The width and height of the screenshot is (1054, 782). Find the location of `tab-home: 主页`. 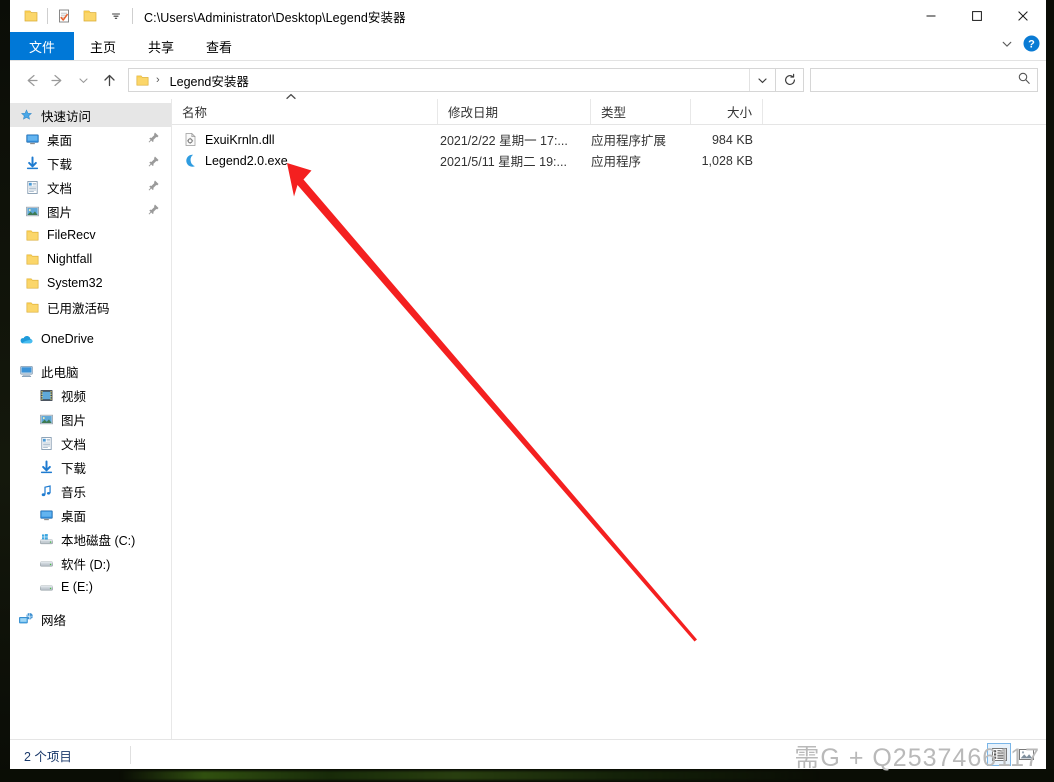

tab-home: 主页 is located at coordinates (103, 46).